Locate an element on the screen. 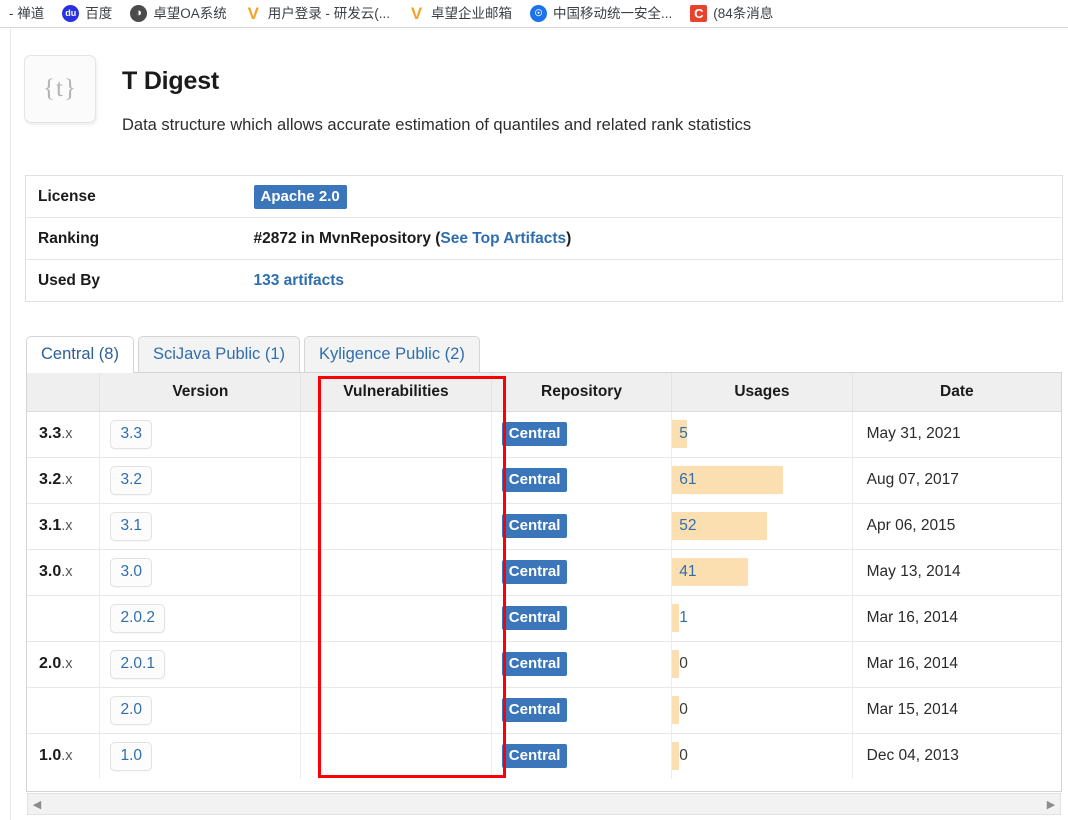 This screenshot has width=1068, height=820. repository-tab: Kyligence Public (2) is located at coordinates (392, 354).